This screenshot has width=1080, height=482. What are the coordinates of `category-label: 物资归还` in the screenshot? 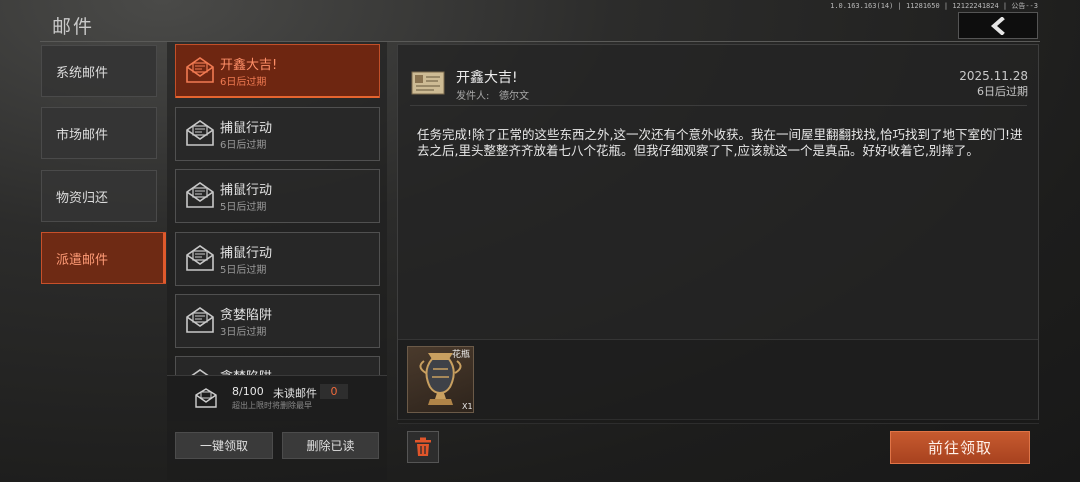 It's located at (82, 198).